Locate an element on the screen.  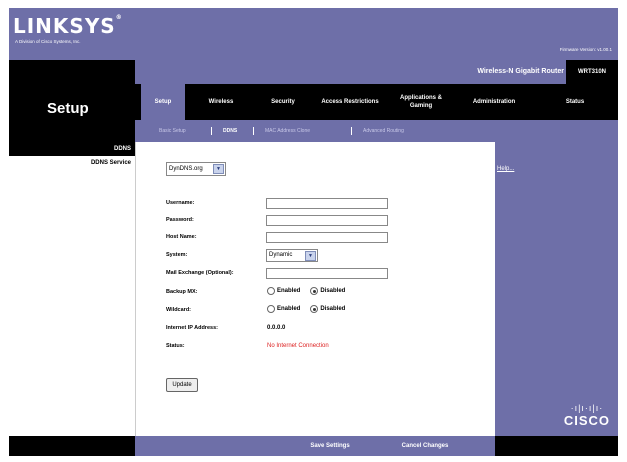
section-header: DDNS is located at coordinates (72, 149).